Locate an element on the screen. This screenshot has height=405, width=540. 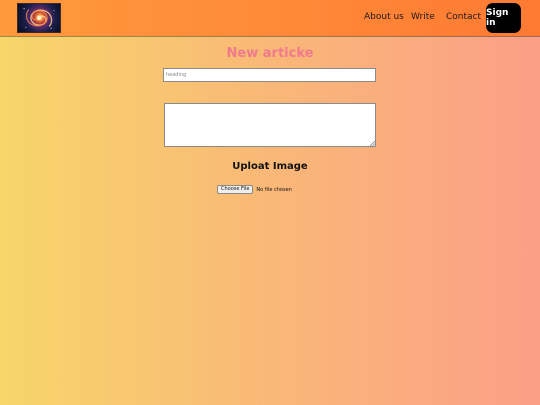
file-upload-control: Choose File No file chosen is located at coordinates (254, 189).